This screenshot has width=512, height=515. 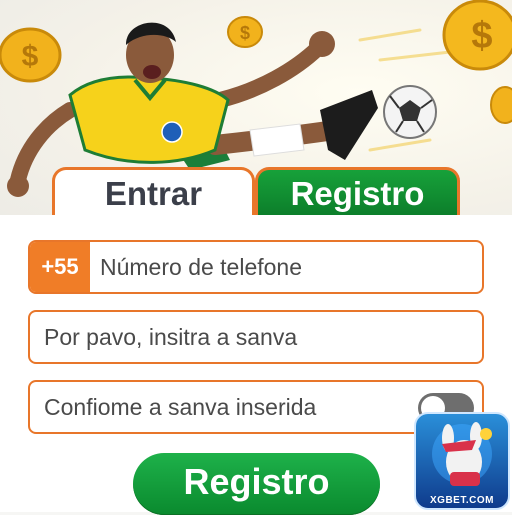 What do you see at coordinates (180, 406) in the screenshot?
I see `confirm-password-placeholder: Confiome a sanva inserida` at bounding box center [180, 406].